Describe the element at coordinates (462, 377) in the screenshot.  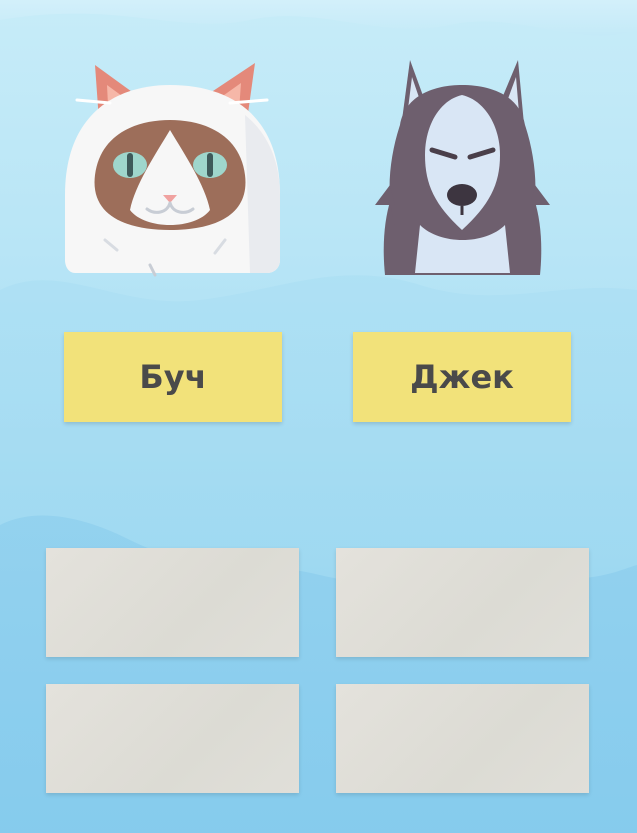
I see `name-button-jack: Джек` at that location.